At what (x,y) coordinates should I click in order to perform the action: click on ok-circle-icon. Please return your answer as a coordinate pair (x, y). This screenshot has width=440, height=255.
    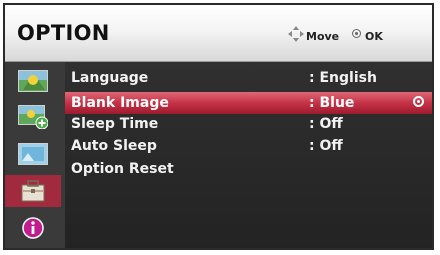
    Looking at the image, I should click on (356, 33).